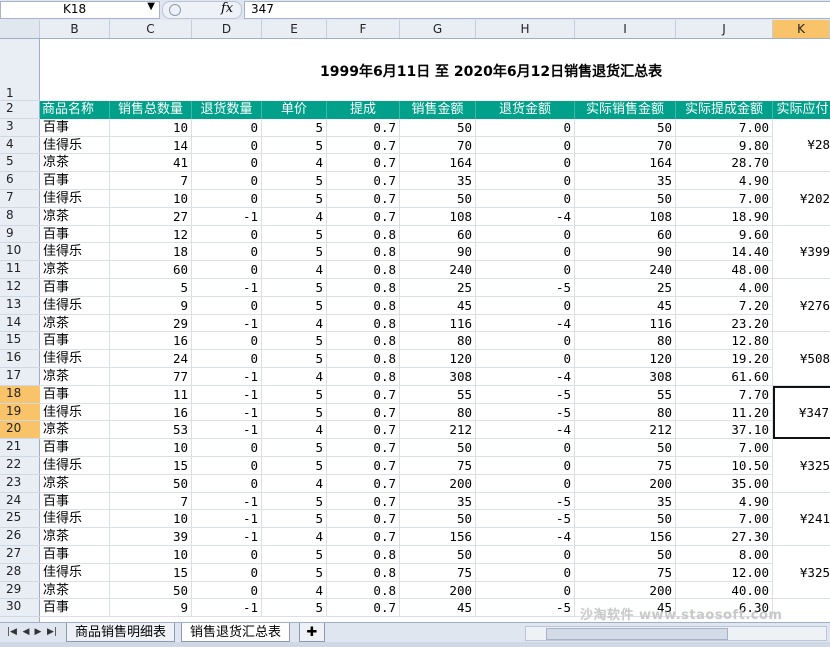 This screenshot has width=830, height=647. Describe the element at coordinates (151, 359) in the screenshot. I see `value-cell: 24` at that location.